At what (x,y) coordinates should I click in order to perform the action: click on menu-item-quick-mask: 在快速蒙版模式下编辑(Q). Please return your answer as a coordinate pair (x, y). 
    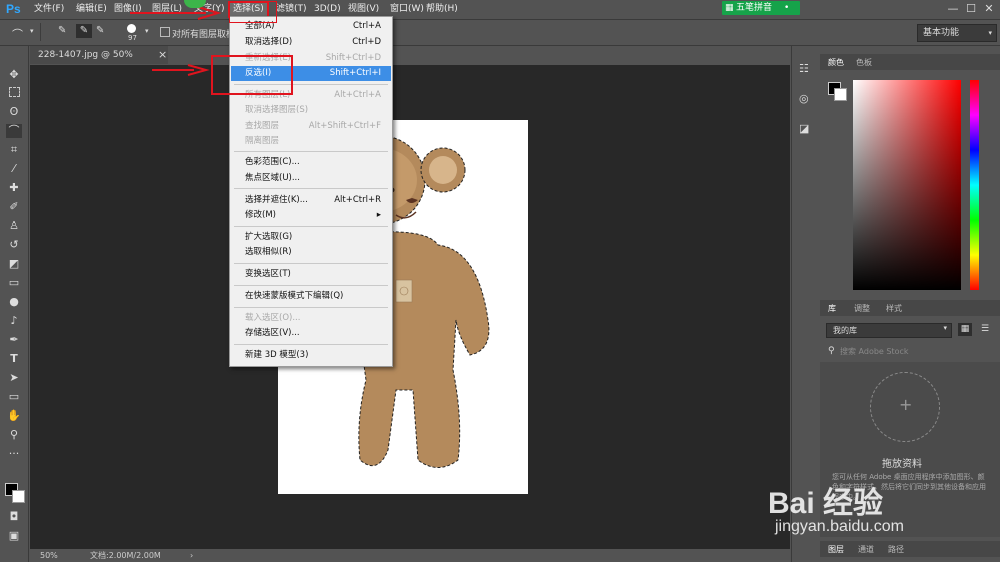
    Looking at the image, I should click on (311, 296).